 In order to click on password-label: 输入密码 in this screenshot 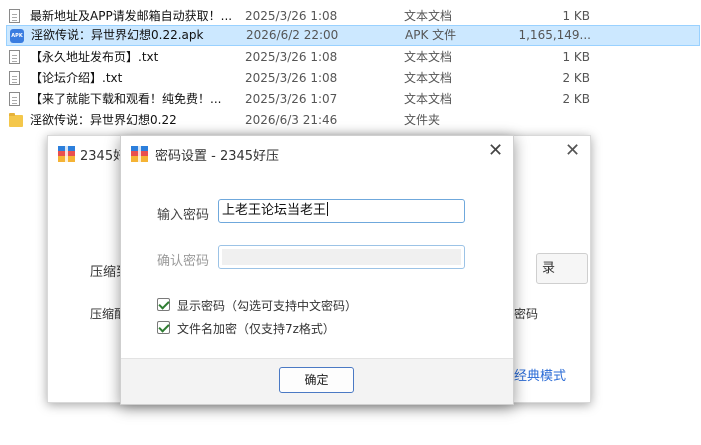, I will do `click(183, 215)`.